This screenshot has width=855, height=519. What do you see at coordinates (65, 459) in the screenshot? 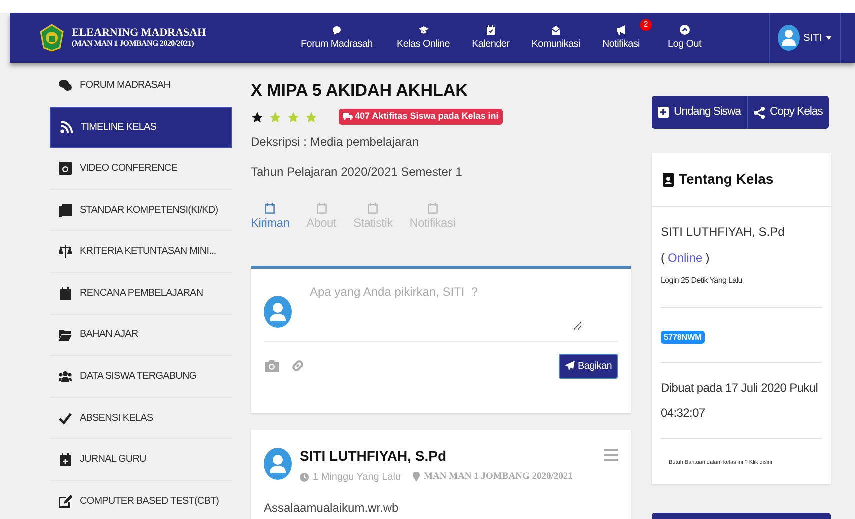
I see `calendar-plus-icon` at bounding box center [65, 459].